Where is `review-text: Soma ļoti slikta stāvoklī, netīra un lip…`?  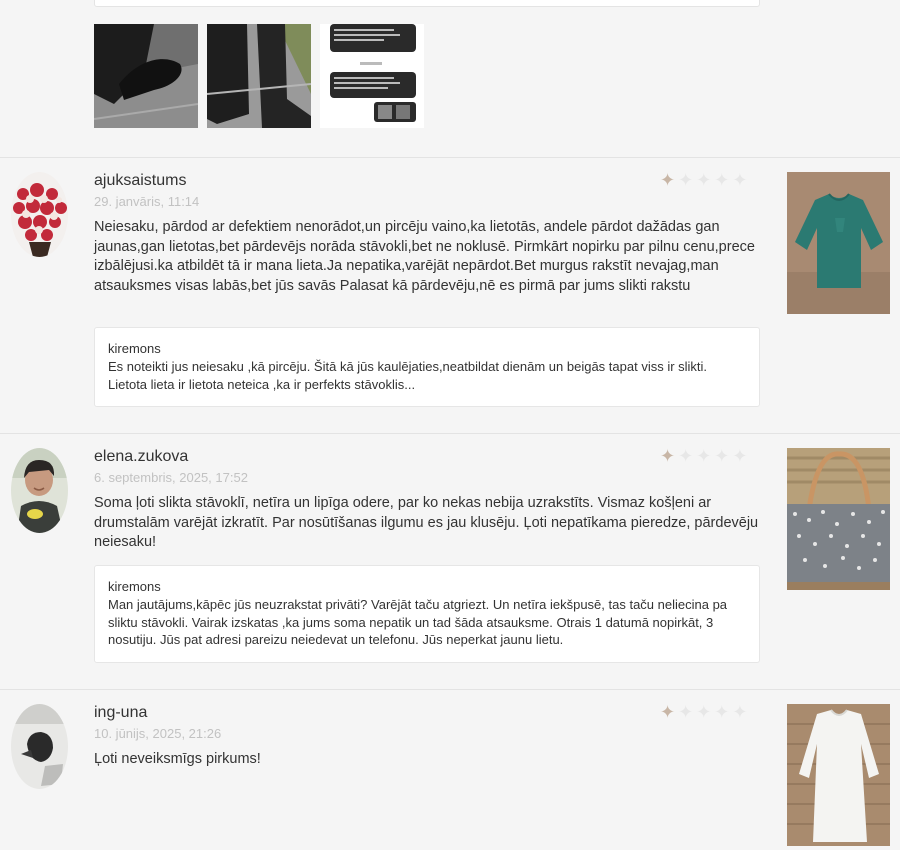 review-text: Soma ļoti slikta stāvoklī, netīra un lip… is located at coordinates (426, 522).